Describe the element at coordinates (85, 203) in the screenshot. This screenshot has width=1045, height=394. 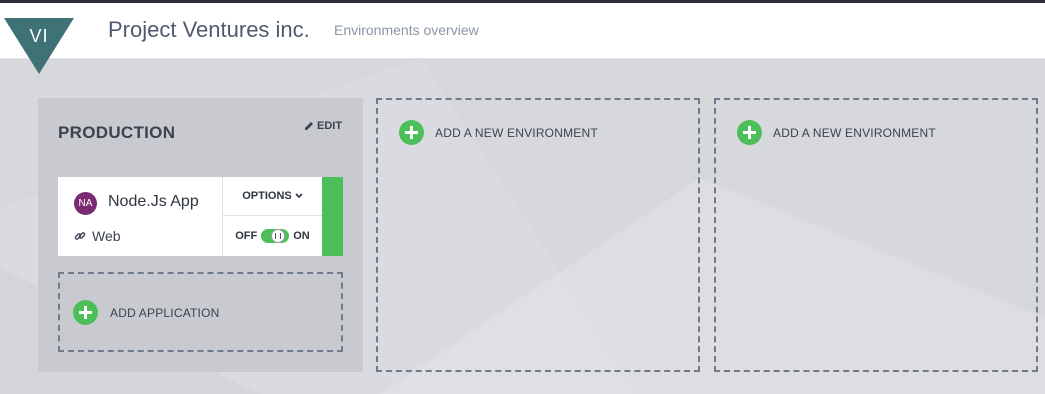
I see `avatar: NA` at that location.